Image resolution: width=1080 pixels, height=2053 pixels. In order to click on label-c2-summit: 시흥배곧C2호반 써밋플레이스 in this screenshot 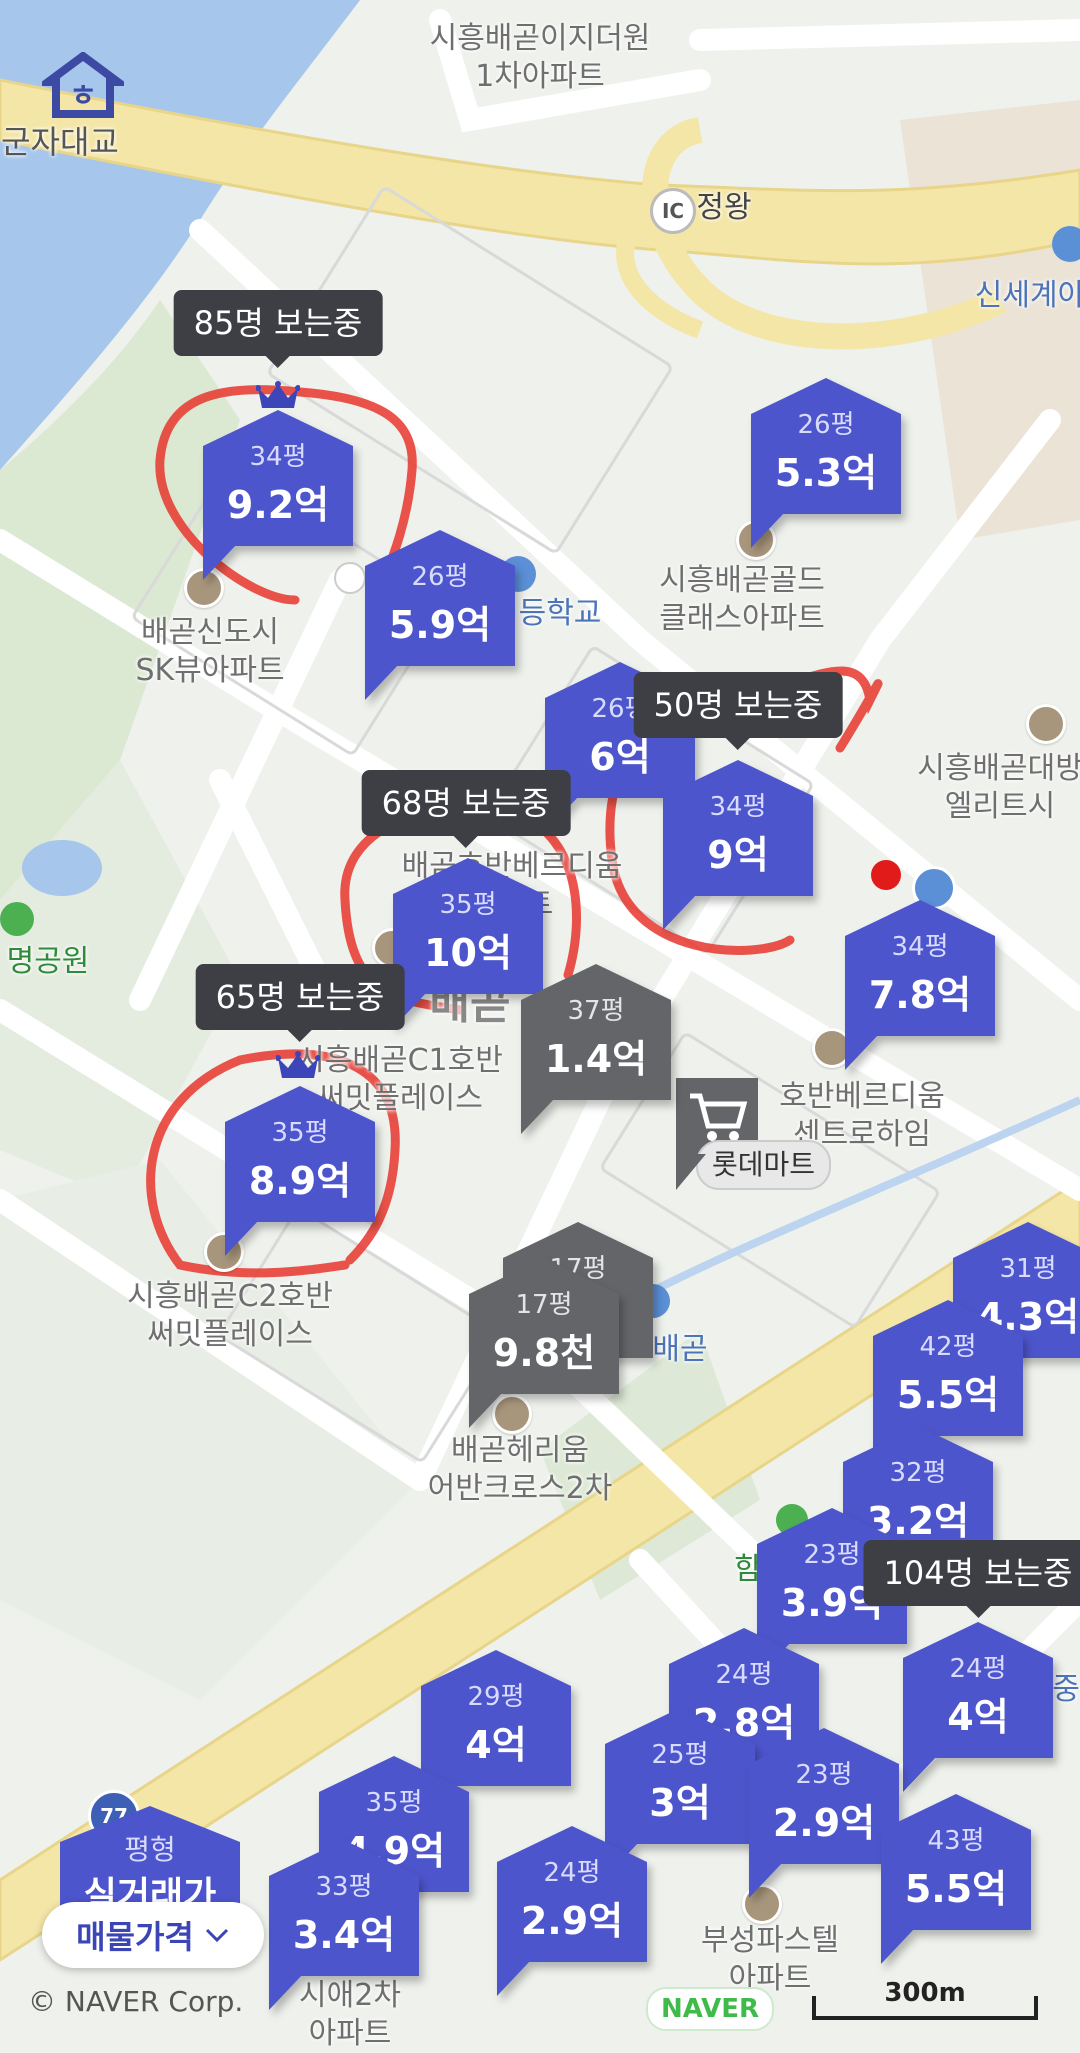, I will do `click(230, 1316)`.